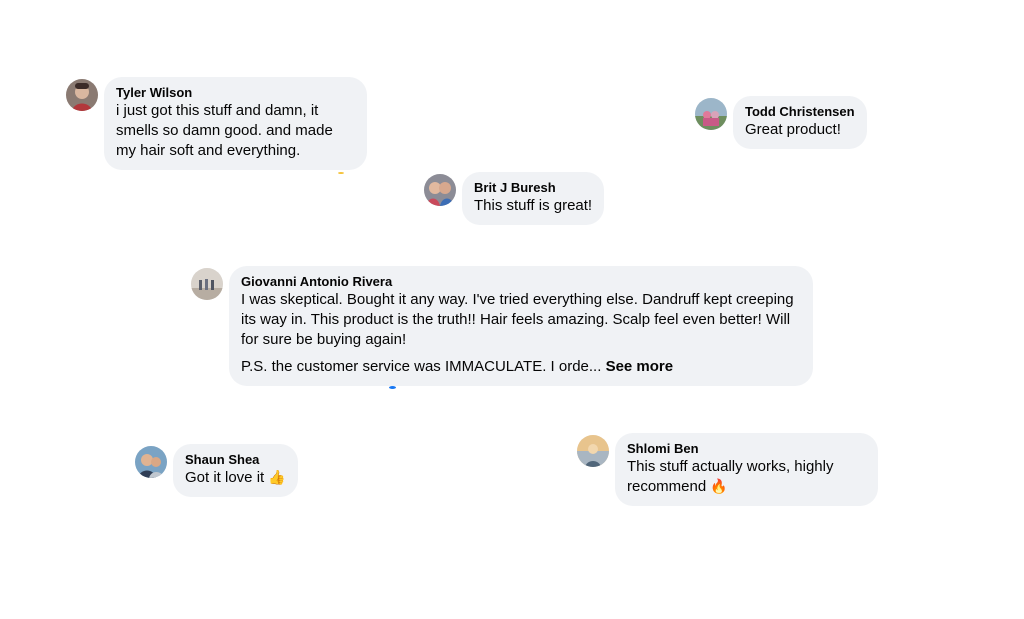  I want to click on comment-author-name: Brit J Buresh, so click(533, 188).